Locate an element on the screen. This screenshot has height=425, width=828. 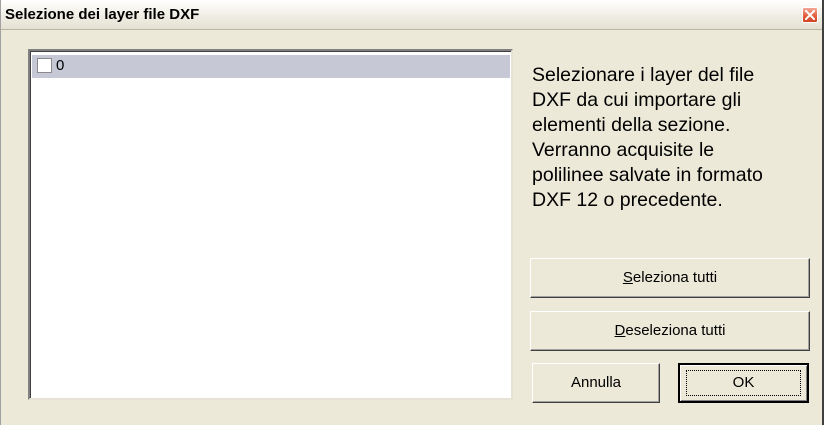
select-all-label-rest: eleziona tutti is located at coordinates (675, 277).